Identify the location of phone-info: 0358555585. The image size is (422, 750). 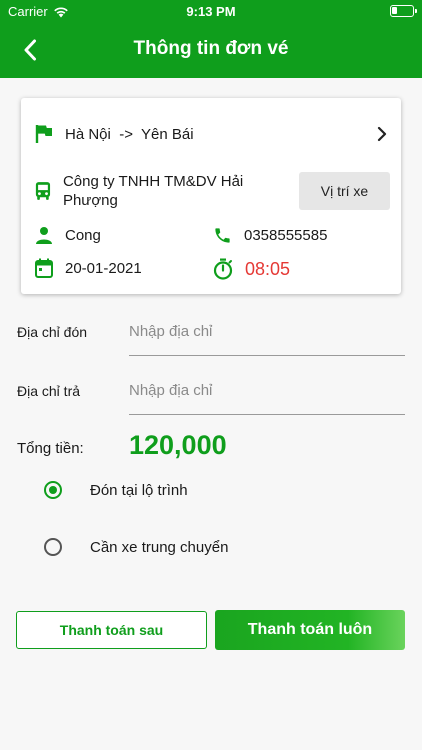
(270, 235).